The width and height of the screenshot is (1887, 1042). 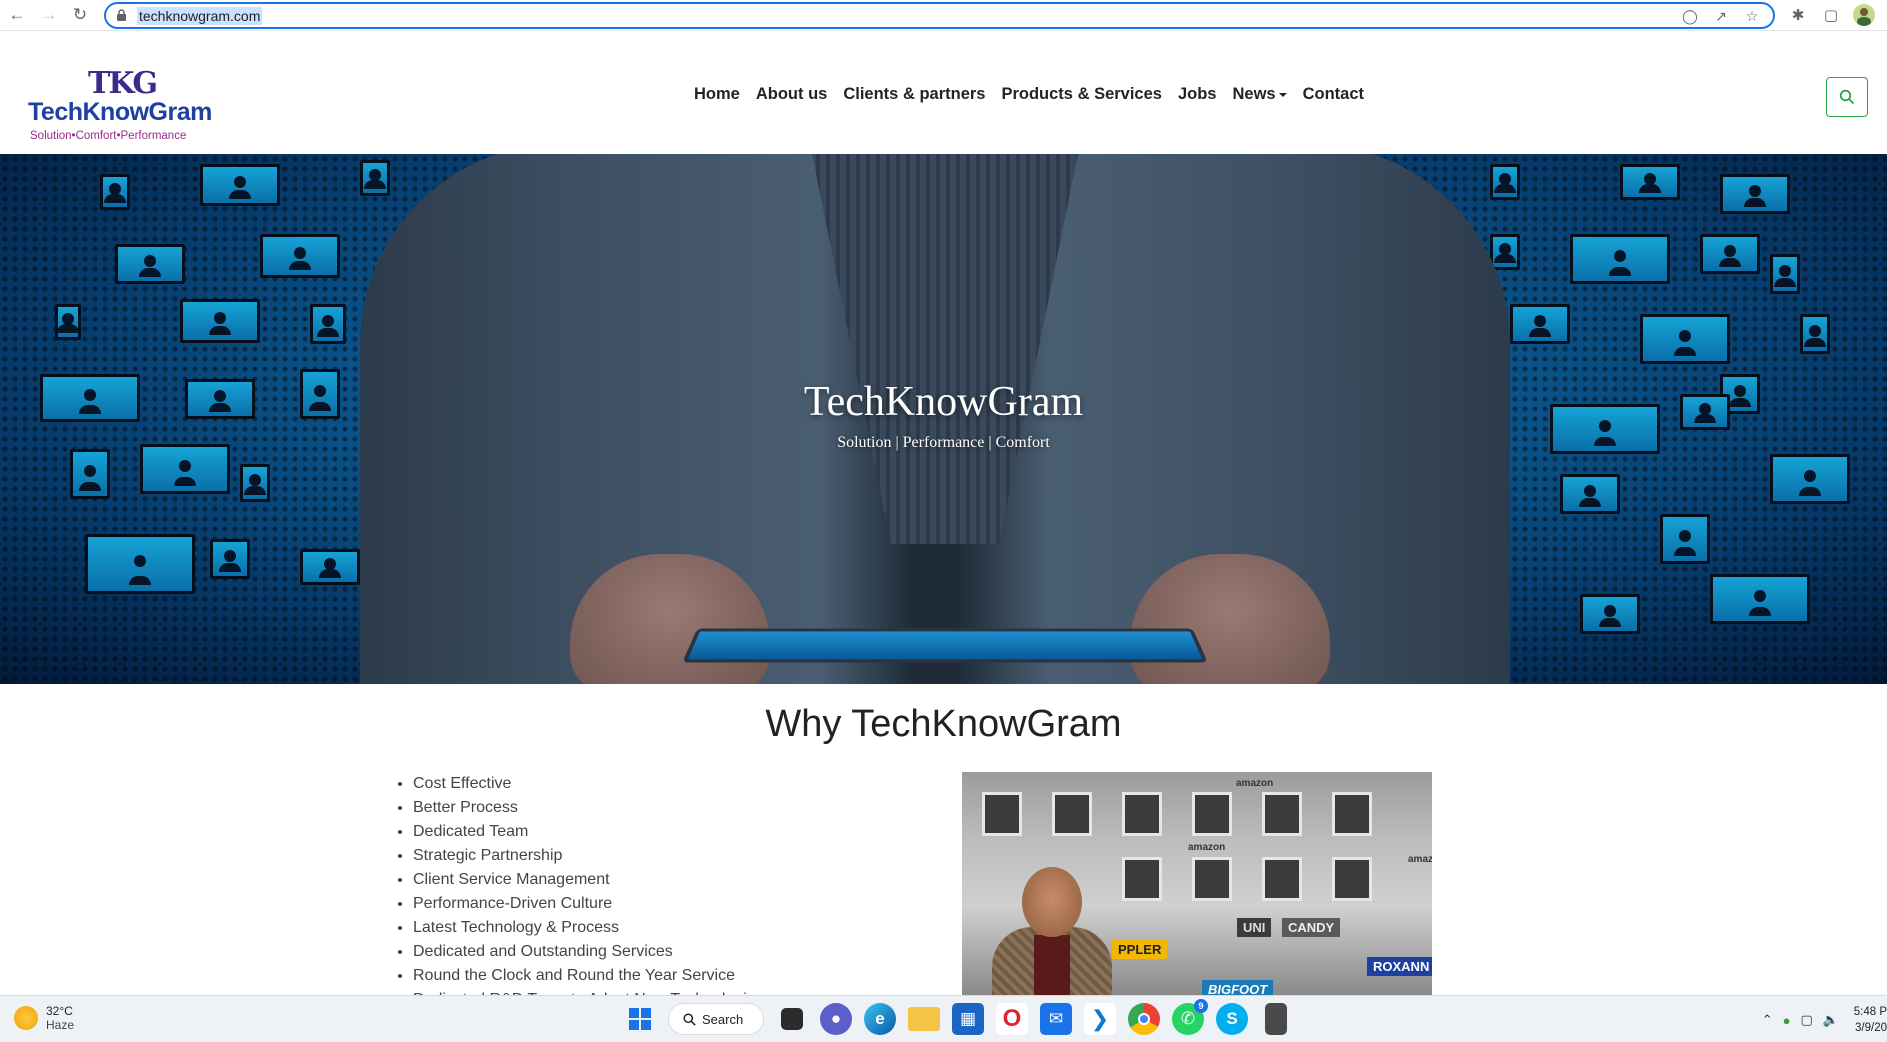 What do you see at coordinates (1056, 1019) in the screenshot?
I see `mail-icon: ✉` at bounding box center [1056, 1019].